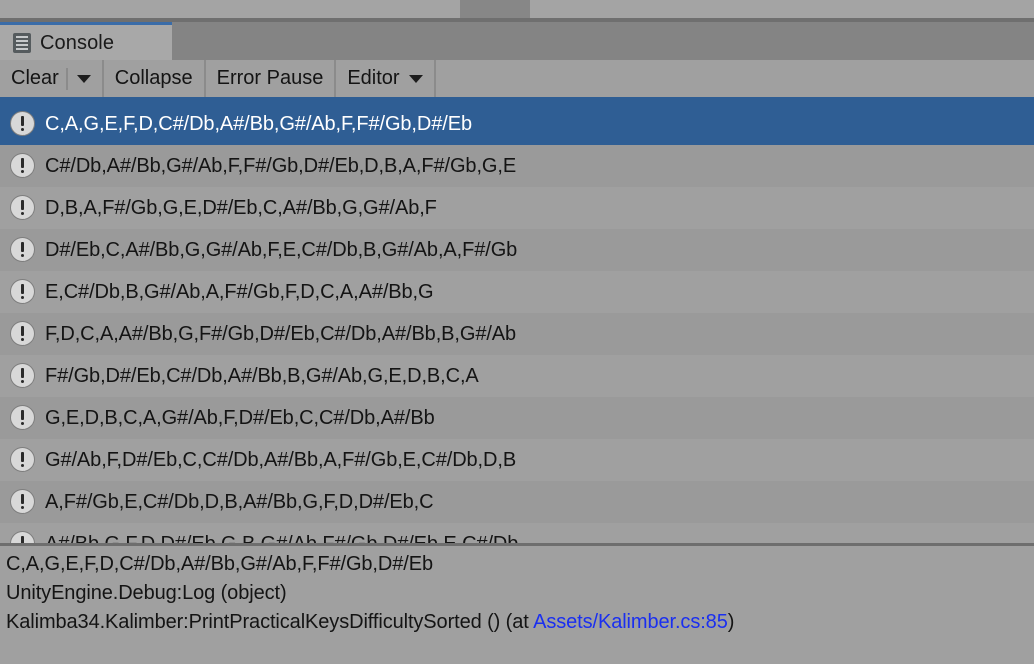 This screenshot has height=664, width=1034. I want to click on log-row: G,E,D,B,C,A,G#/Ab,F,D#/Eb,C,C#/Db,A#/Bb, so click(517, 418).